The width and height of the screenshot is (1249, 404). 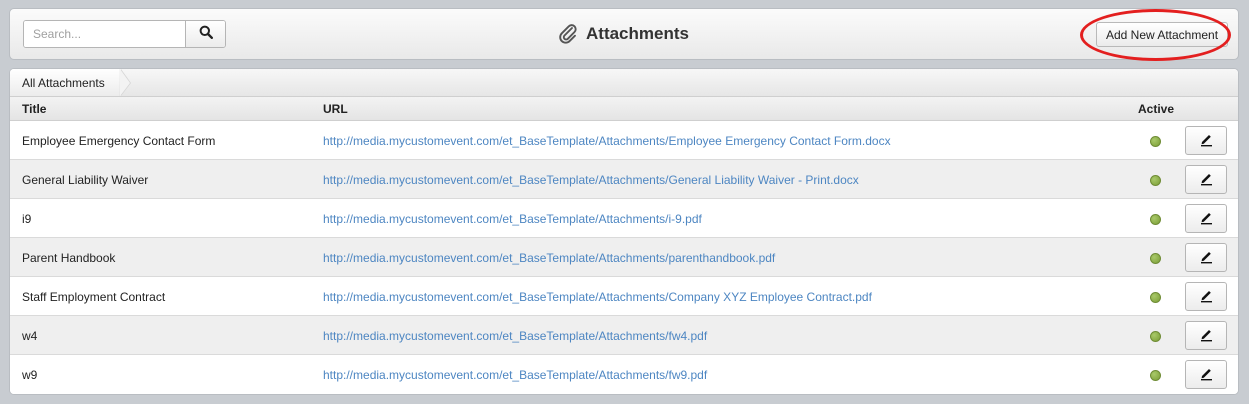 I want to click on breadcrumb: All Attachments, so click(x=624, y=83).